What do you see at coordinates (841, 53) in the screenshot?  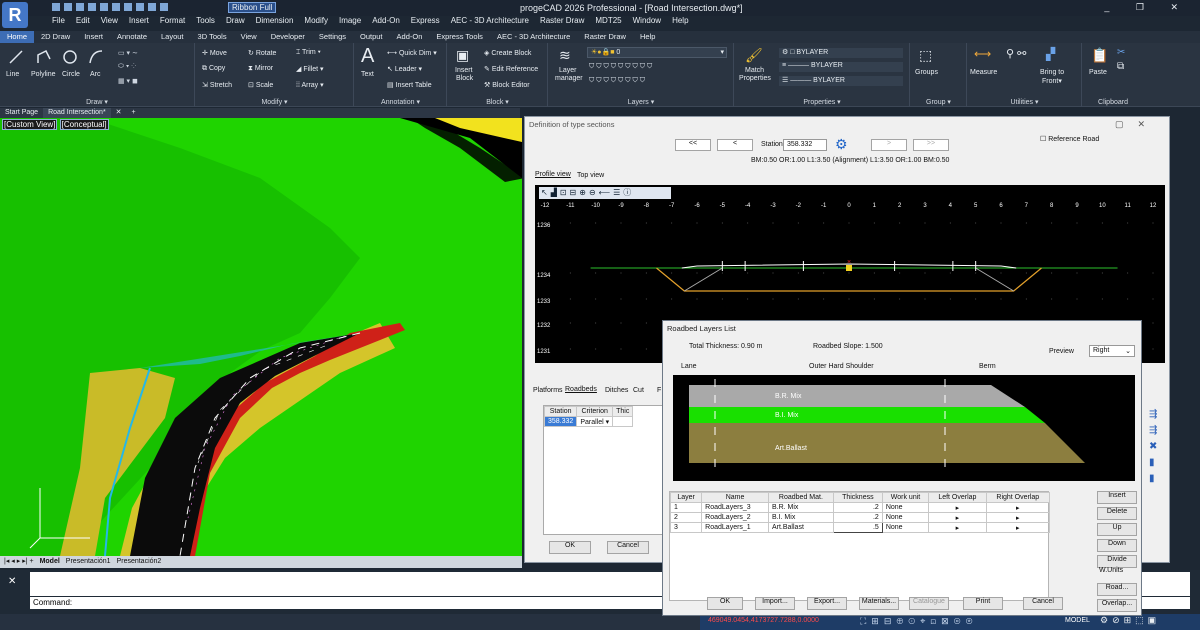 I see `color-dropdown: ⚙ □ BYLAYER` at bounding box center [841, 53].